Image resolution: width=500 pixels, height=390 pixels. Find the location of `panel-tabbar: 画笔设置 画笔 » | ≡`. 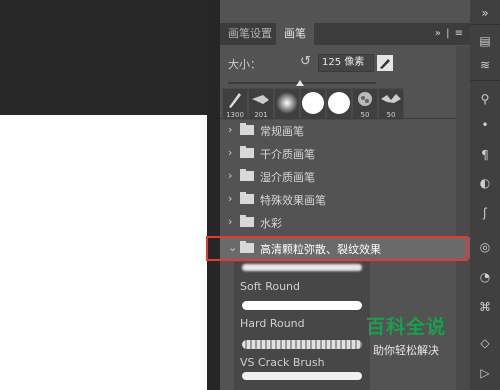

panel-tabbar: 画笔设置 画笔 » | ≡ is located at coordinates (345, 34).